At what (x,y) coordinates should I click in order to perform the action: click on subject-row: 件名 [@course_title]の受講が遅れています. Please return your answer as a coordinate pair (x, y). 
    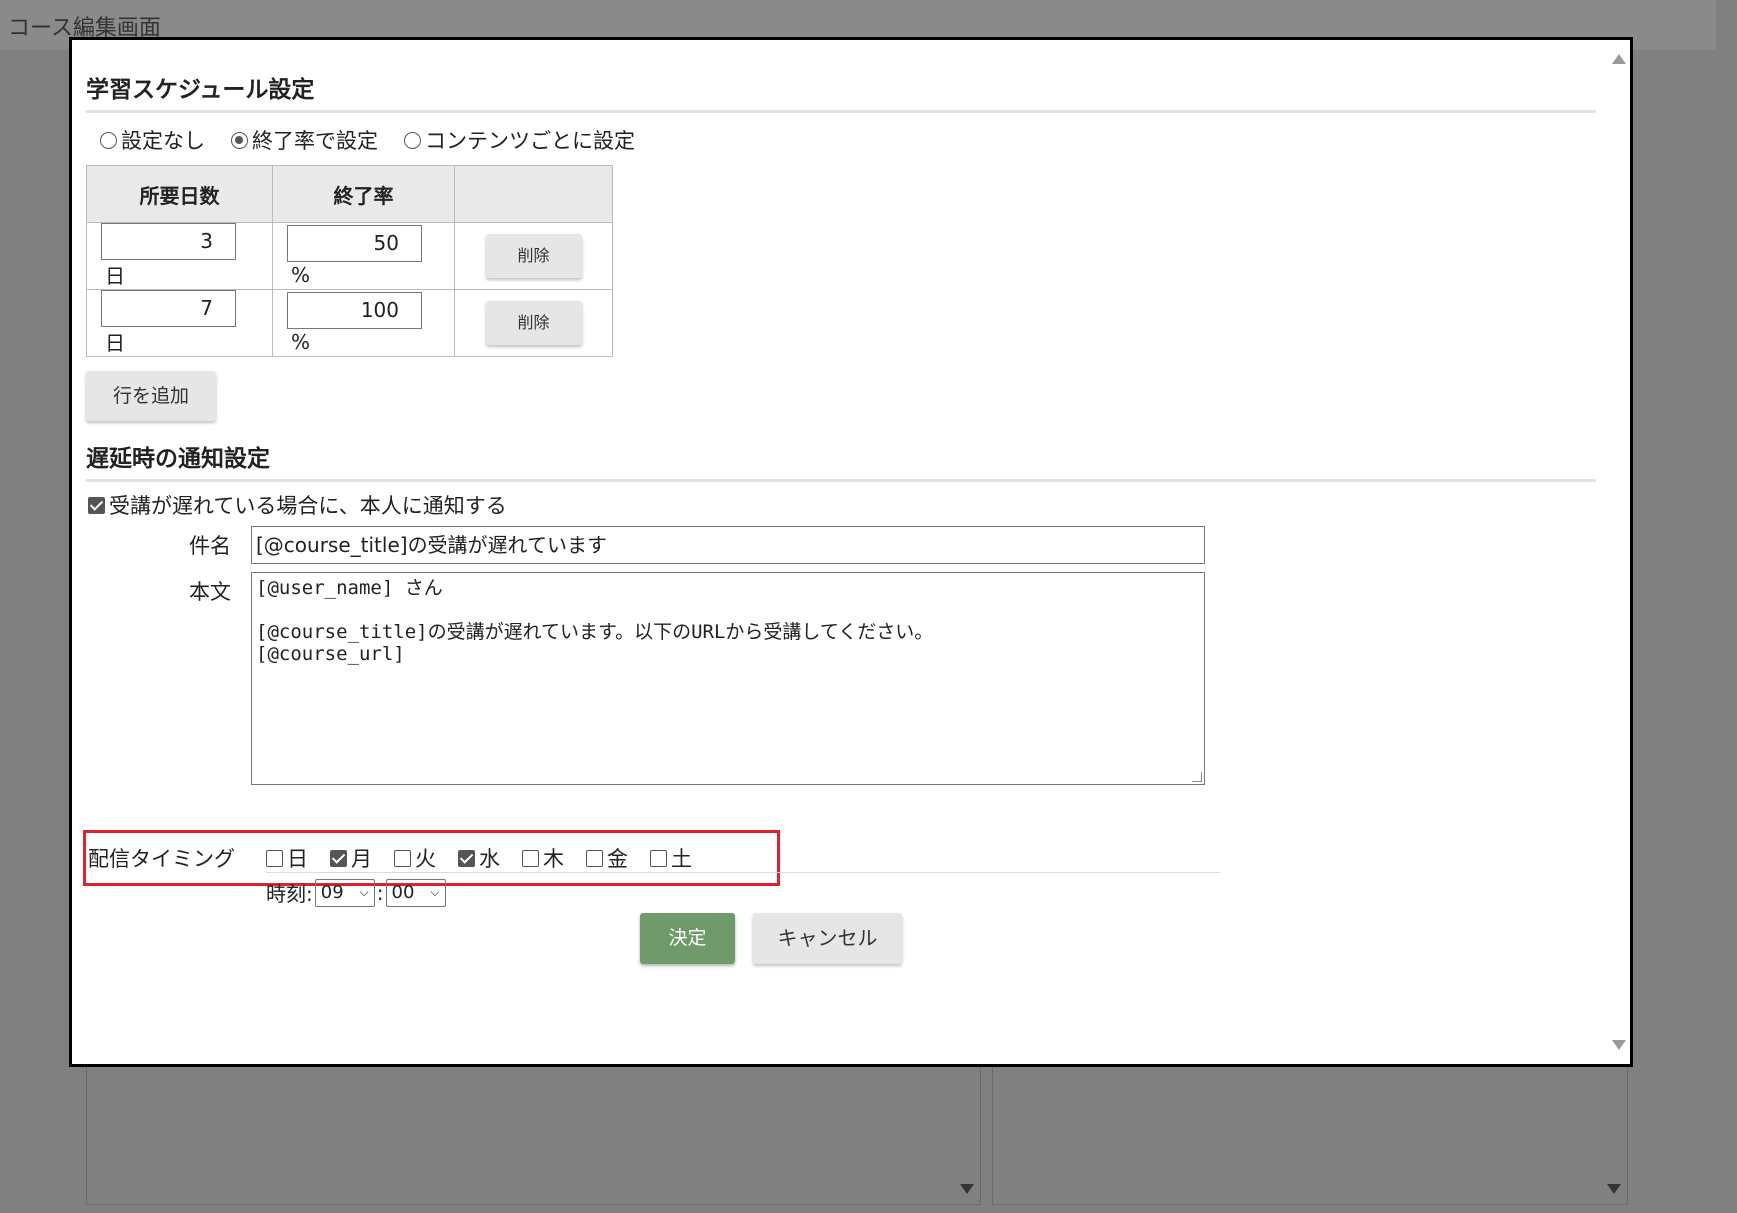
    Looking at the image, I should click on (841, 545).